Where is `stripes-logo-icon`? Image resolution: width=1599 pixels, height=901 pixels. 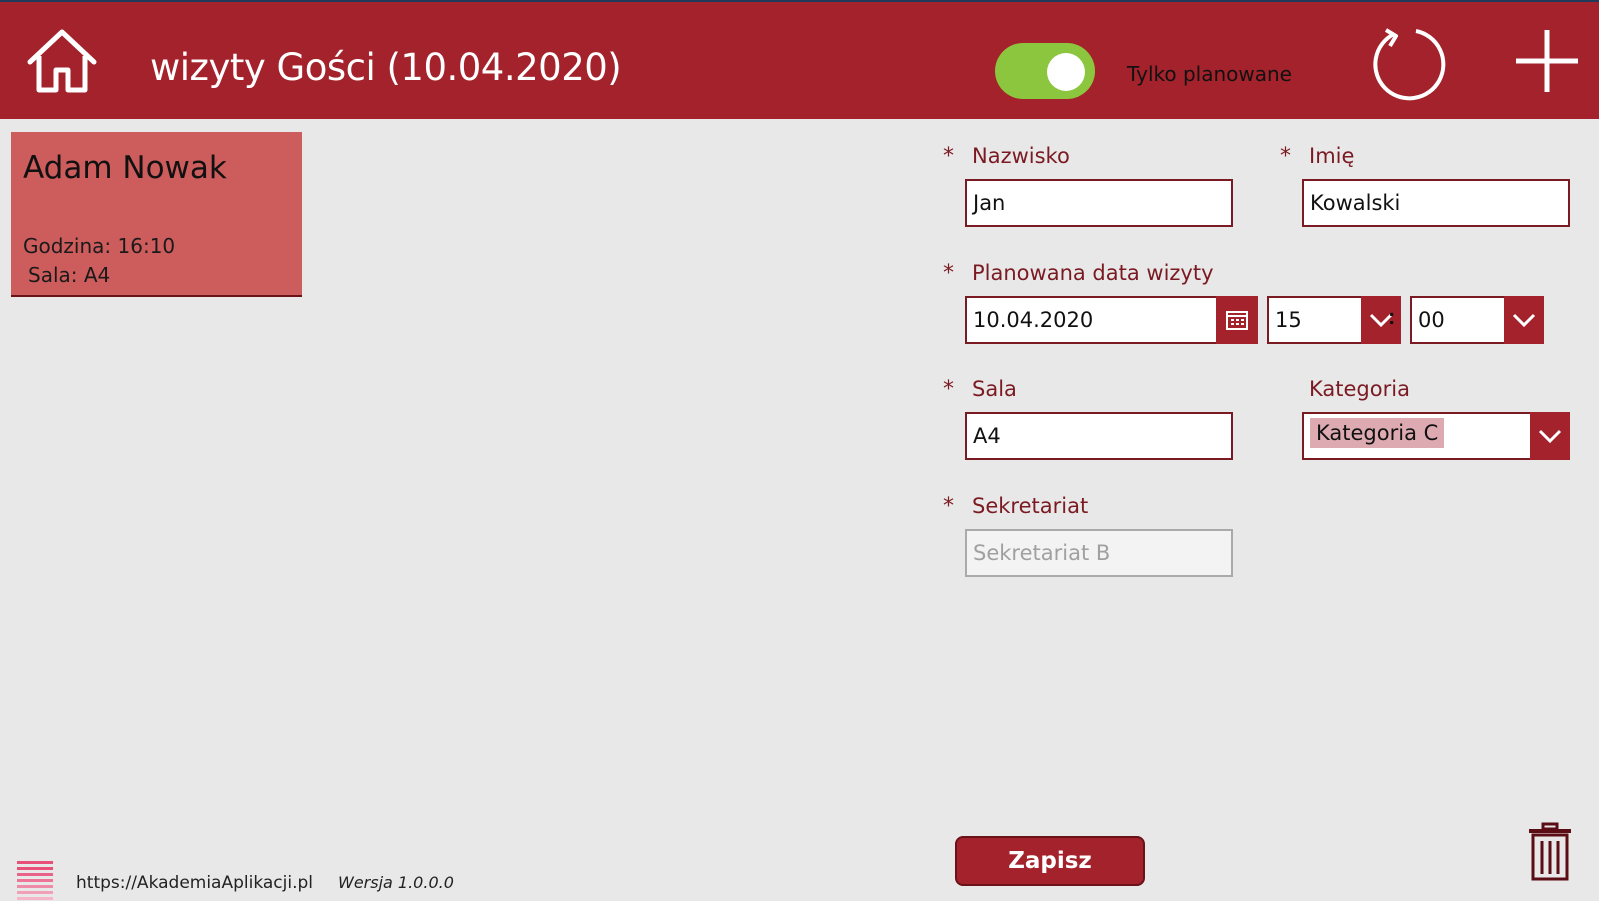
stripes-logo-icon is located at coordinates (35, 880).